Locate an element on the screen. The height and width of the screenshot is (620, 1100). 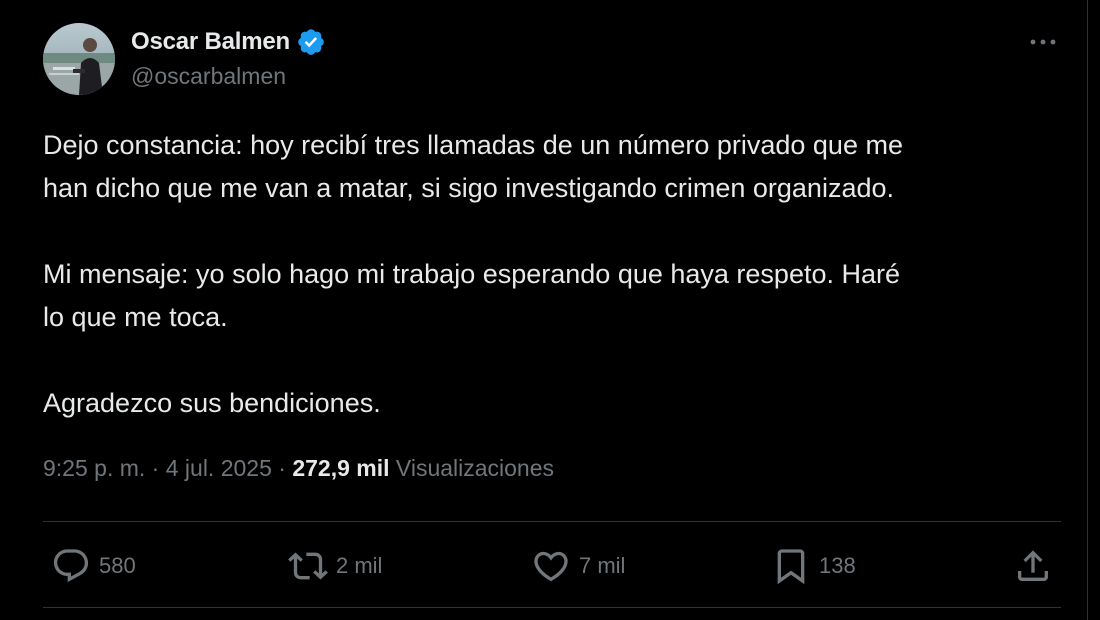
heart-icon is located at coordinates (551, 566).